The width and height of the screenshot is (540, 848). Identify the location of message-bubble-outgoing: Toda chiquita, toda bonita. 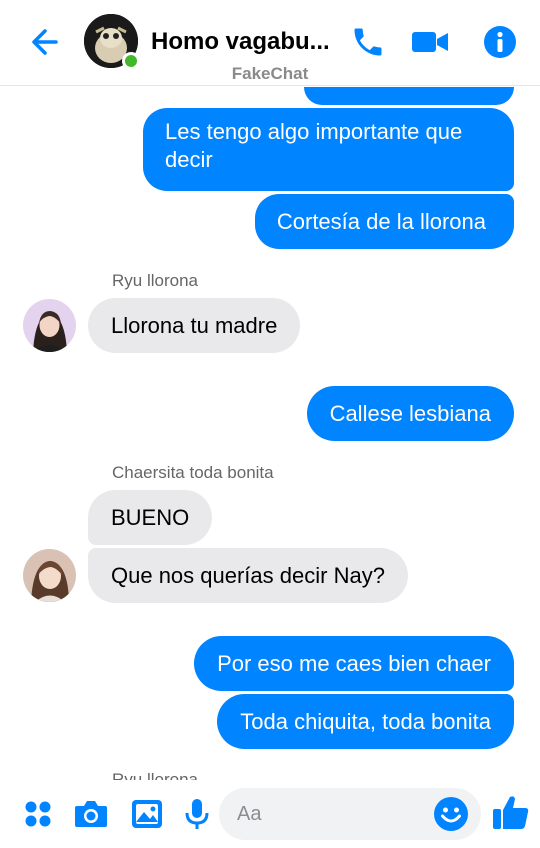
(365, 721).